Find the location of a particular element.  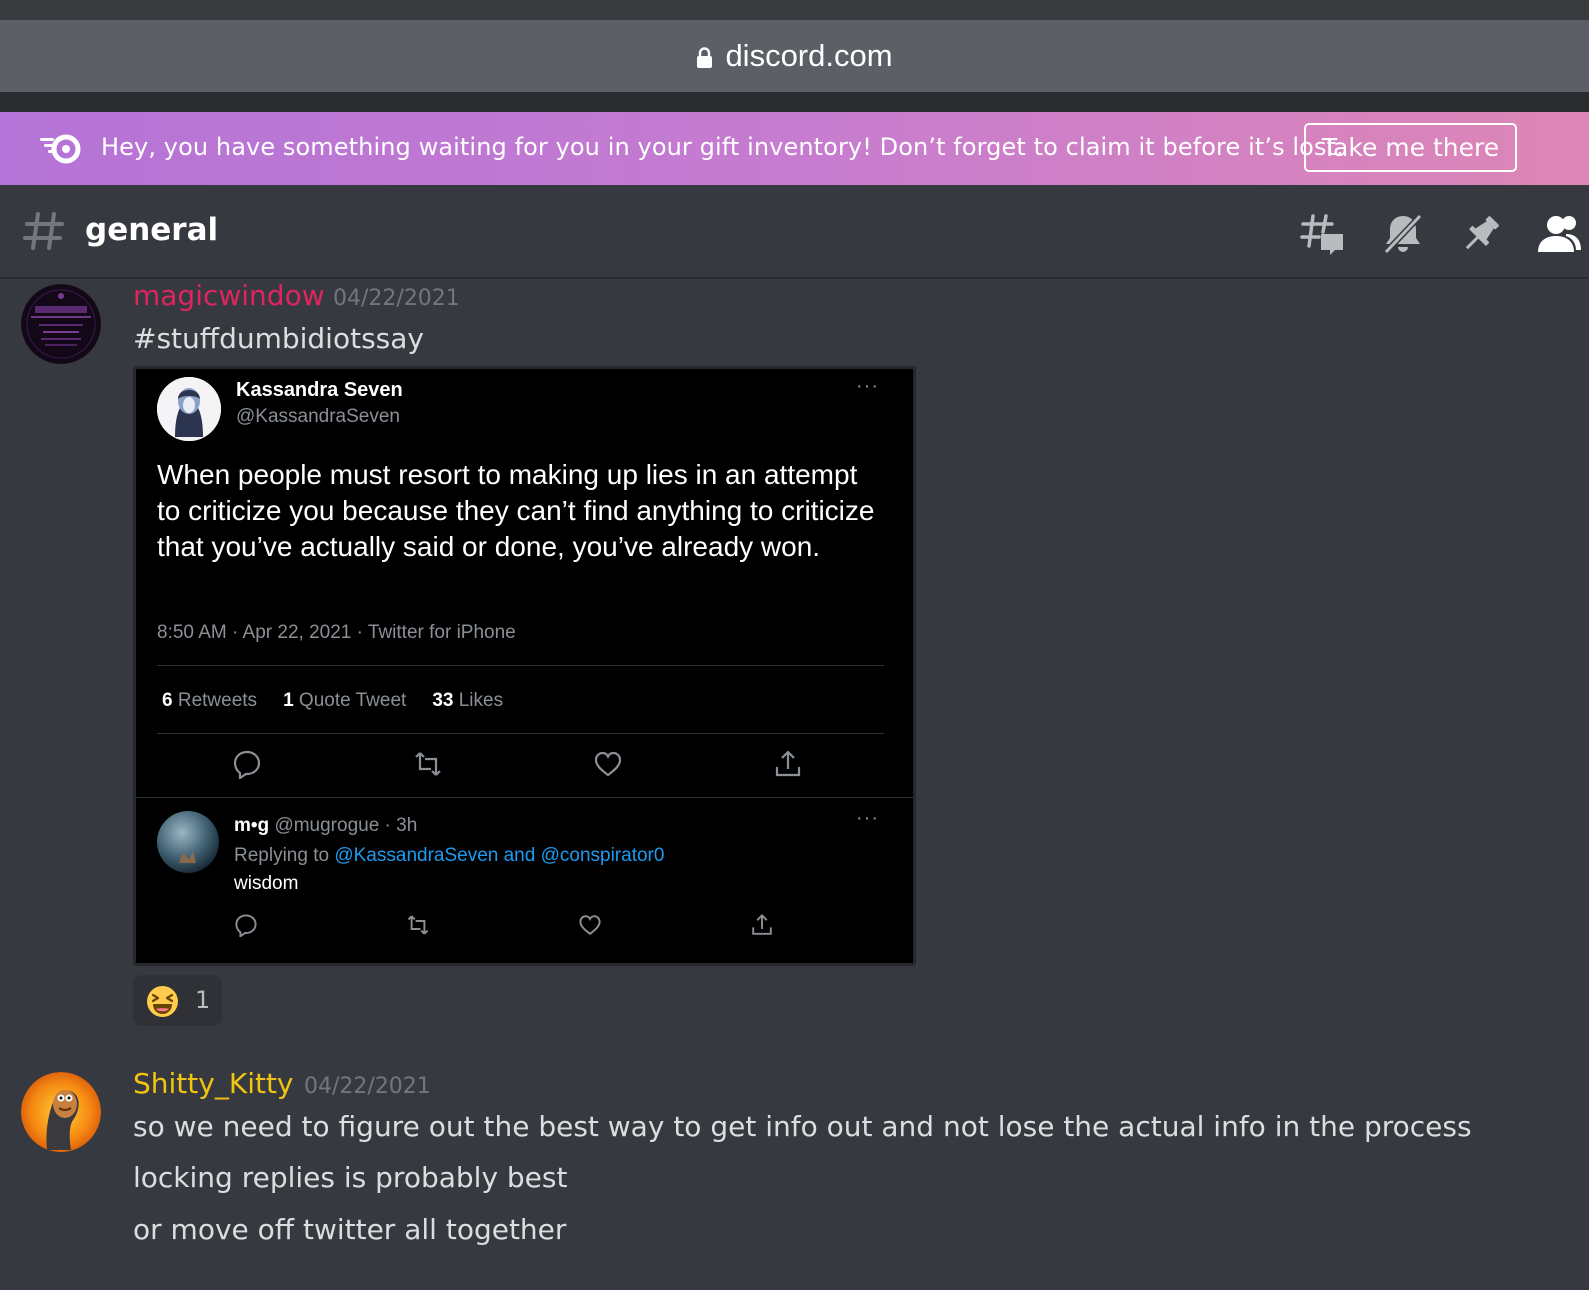

browser-address-bar: discord.com is located at coordinates (794, 56).